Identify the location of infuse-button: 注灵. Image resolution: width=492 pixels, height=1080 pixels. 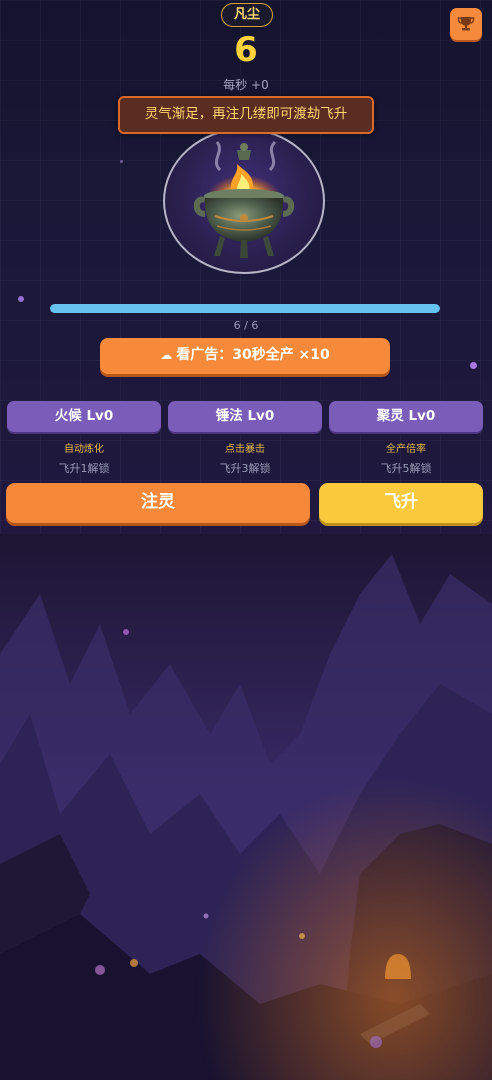
(158, 503).